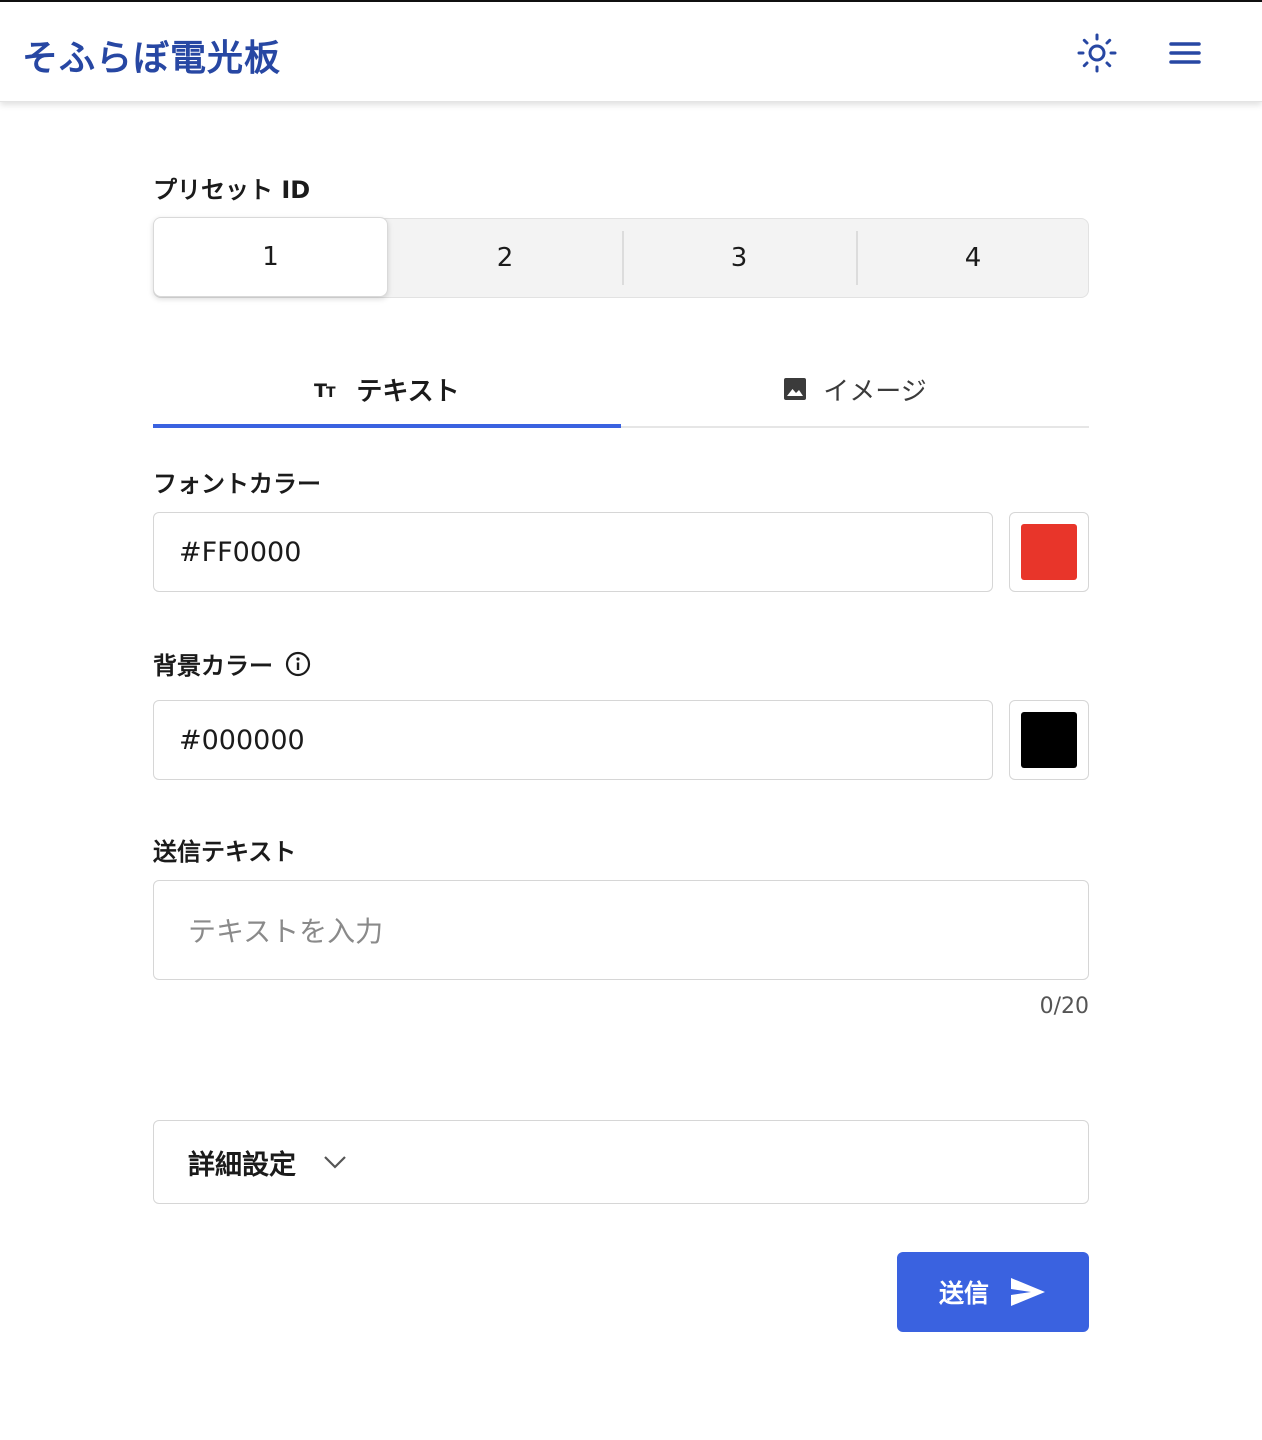  I want to click on tab-text: T T テキスト, so click(387, 389).